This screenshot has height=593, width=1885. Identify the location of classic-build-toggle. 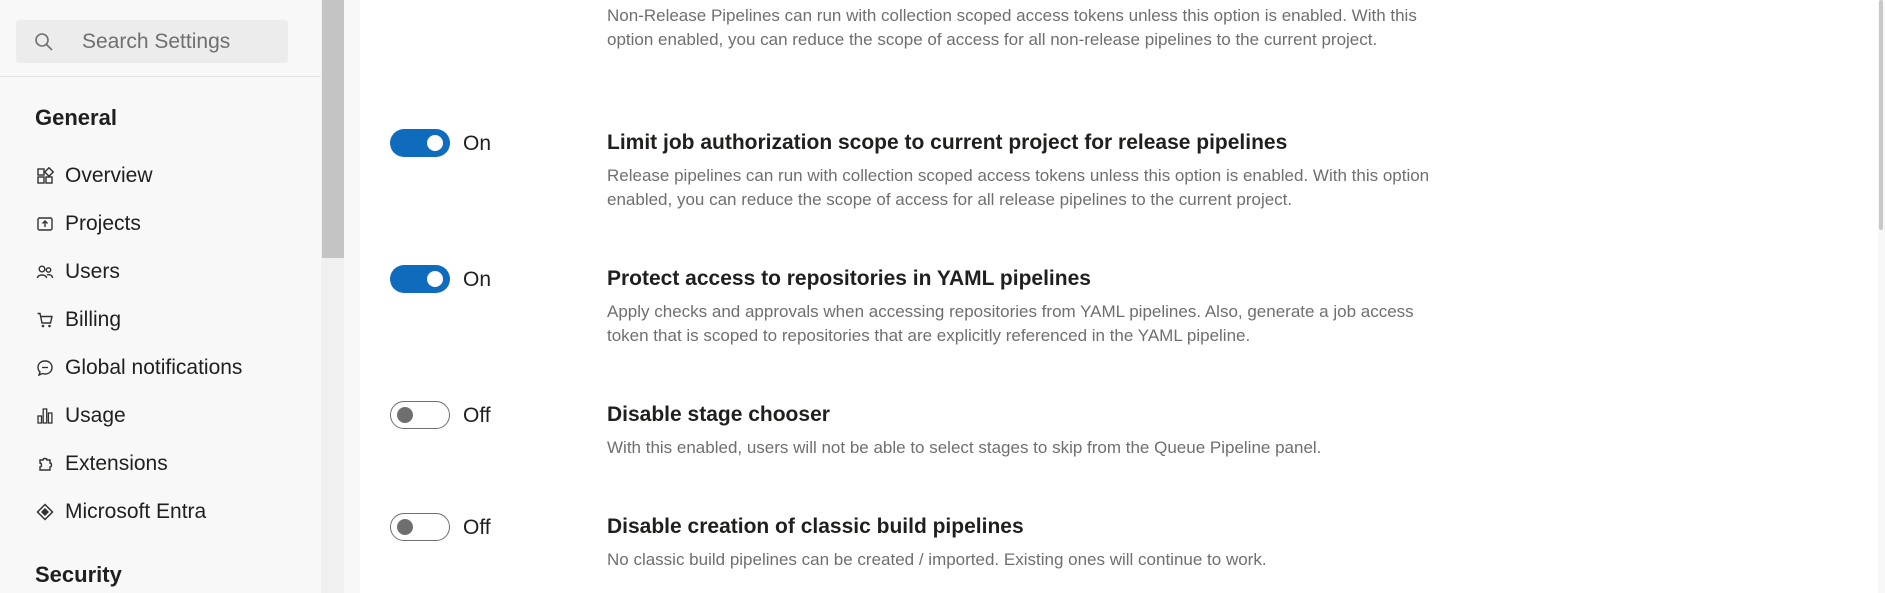
(420, 527).